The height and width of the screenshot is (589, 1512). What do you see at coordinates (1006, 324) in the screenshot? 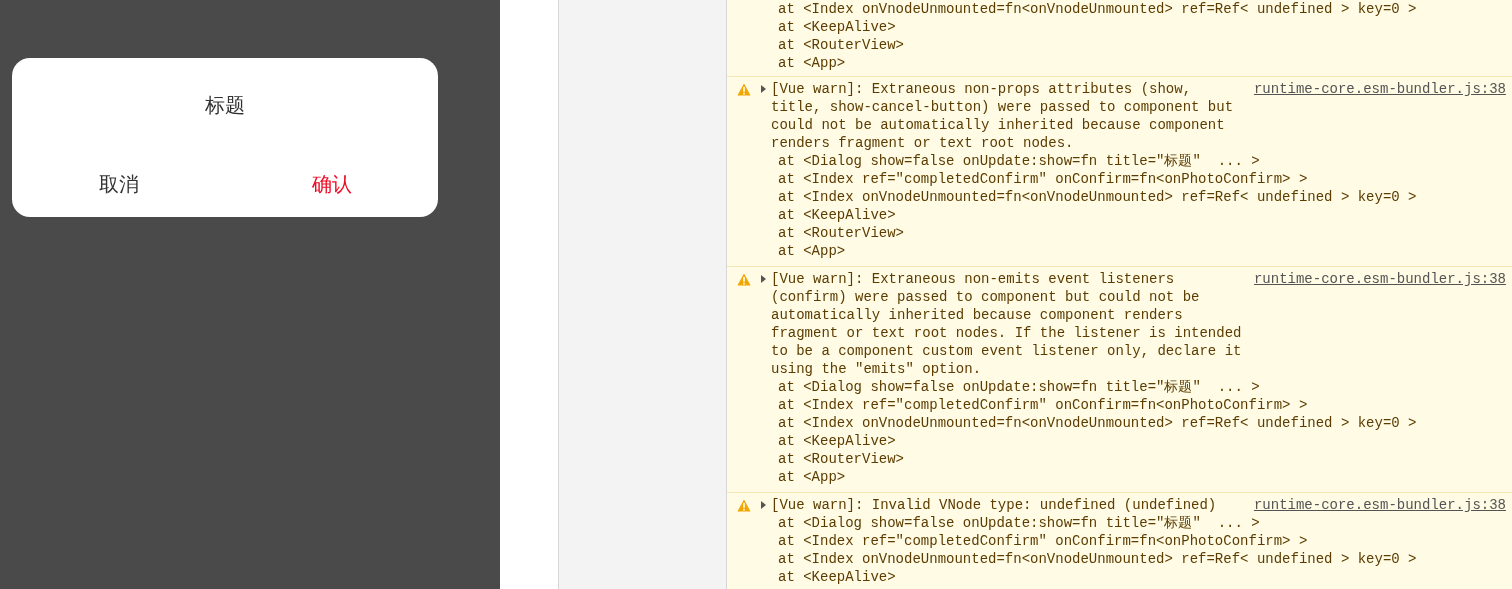
I see `warning-message: [Vue warn]: Extraneous non-emits event listeners (confirm) were passed to component but could not be automatically inherited because component renders fragment or text root nodes. If the listener is intended to be a component custom event listener only, declare it using the "emits" option.` at bounding box center [1006, 324].